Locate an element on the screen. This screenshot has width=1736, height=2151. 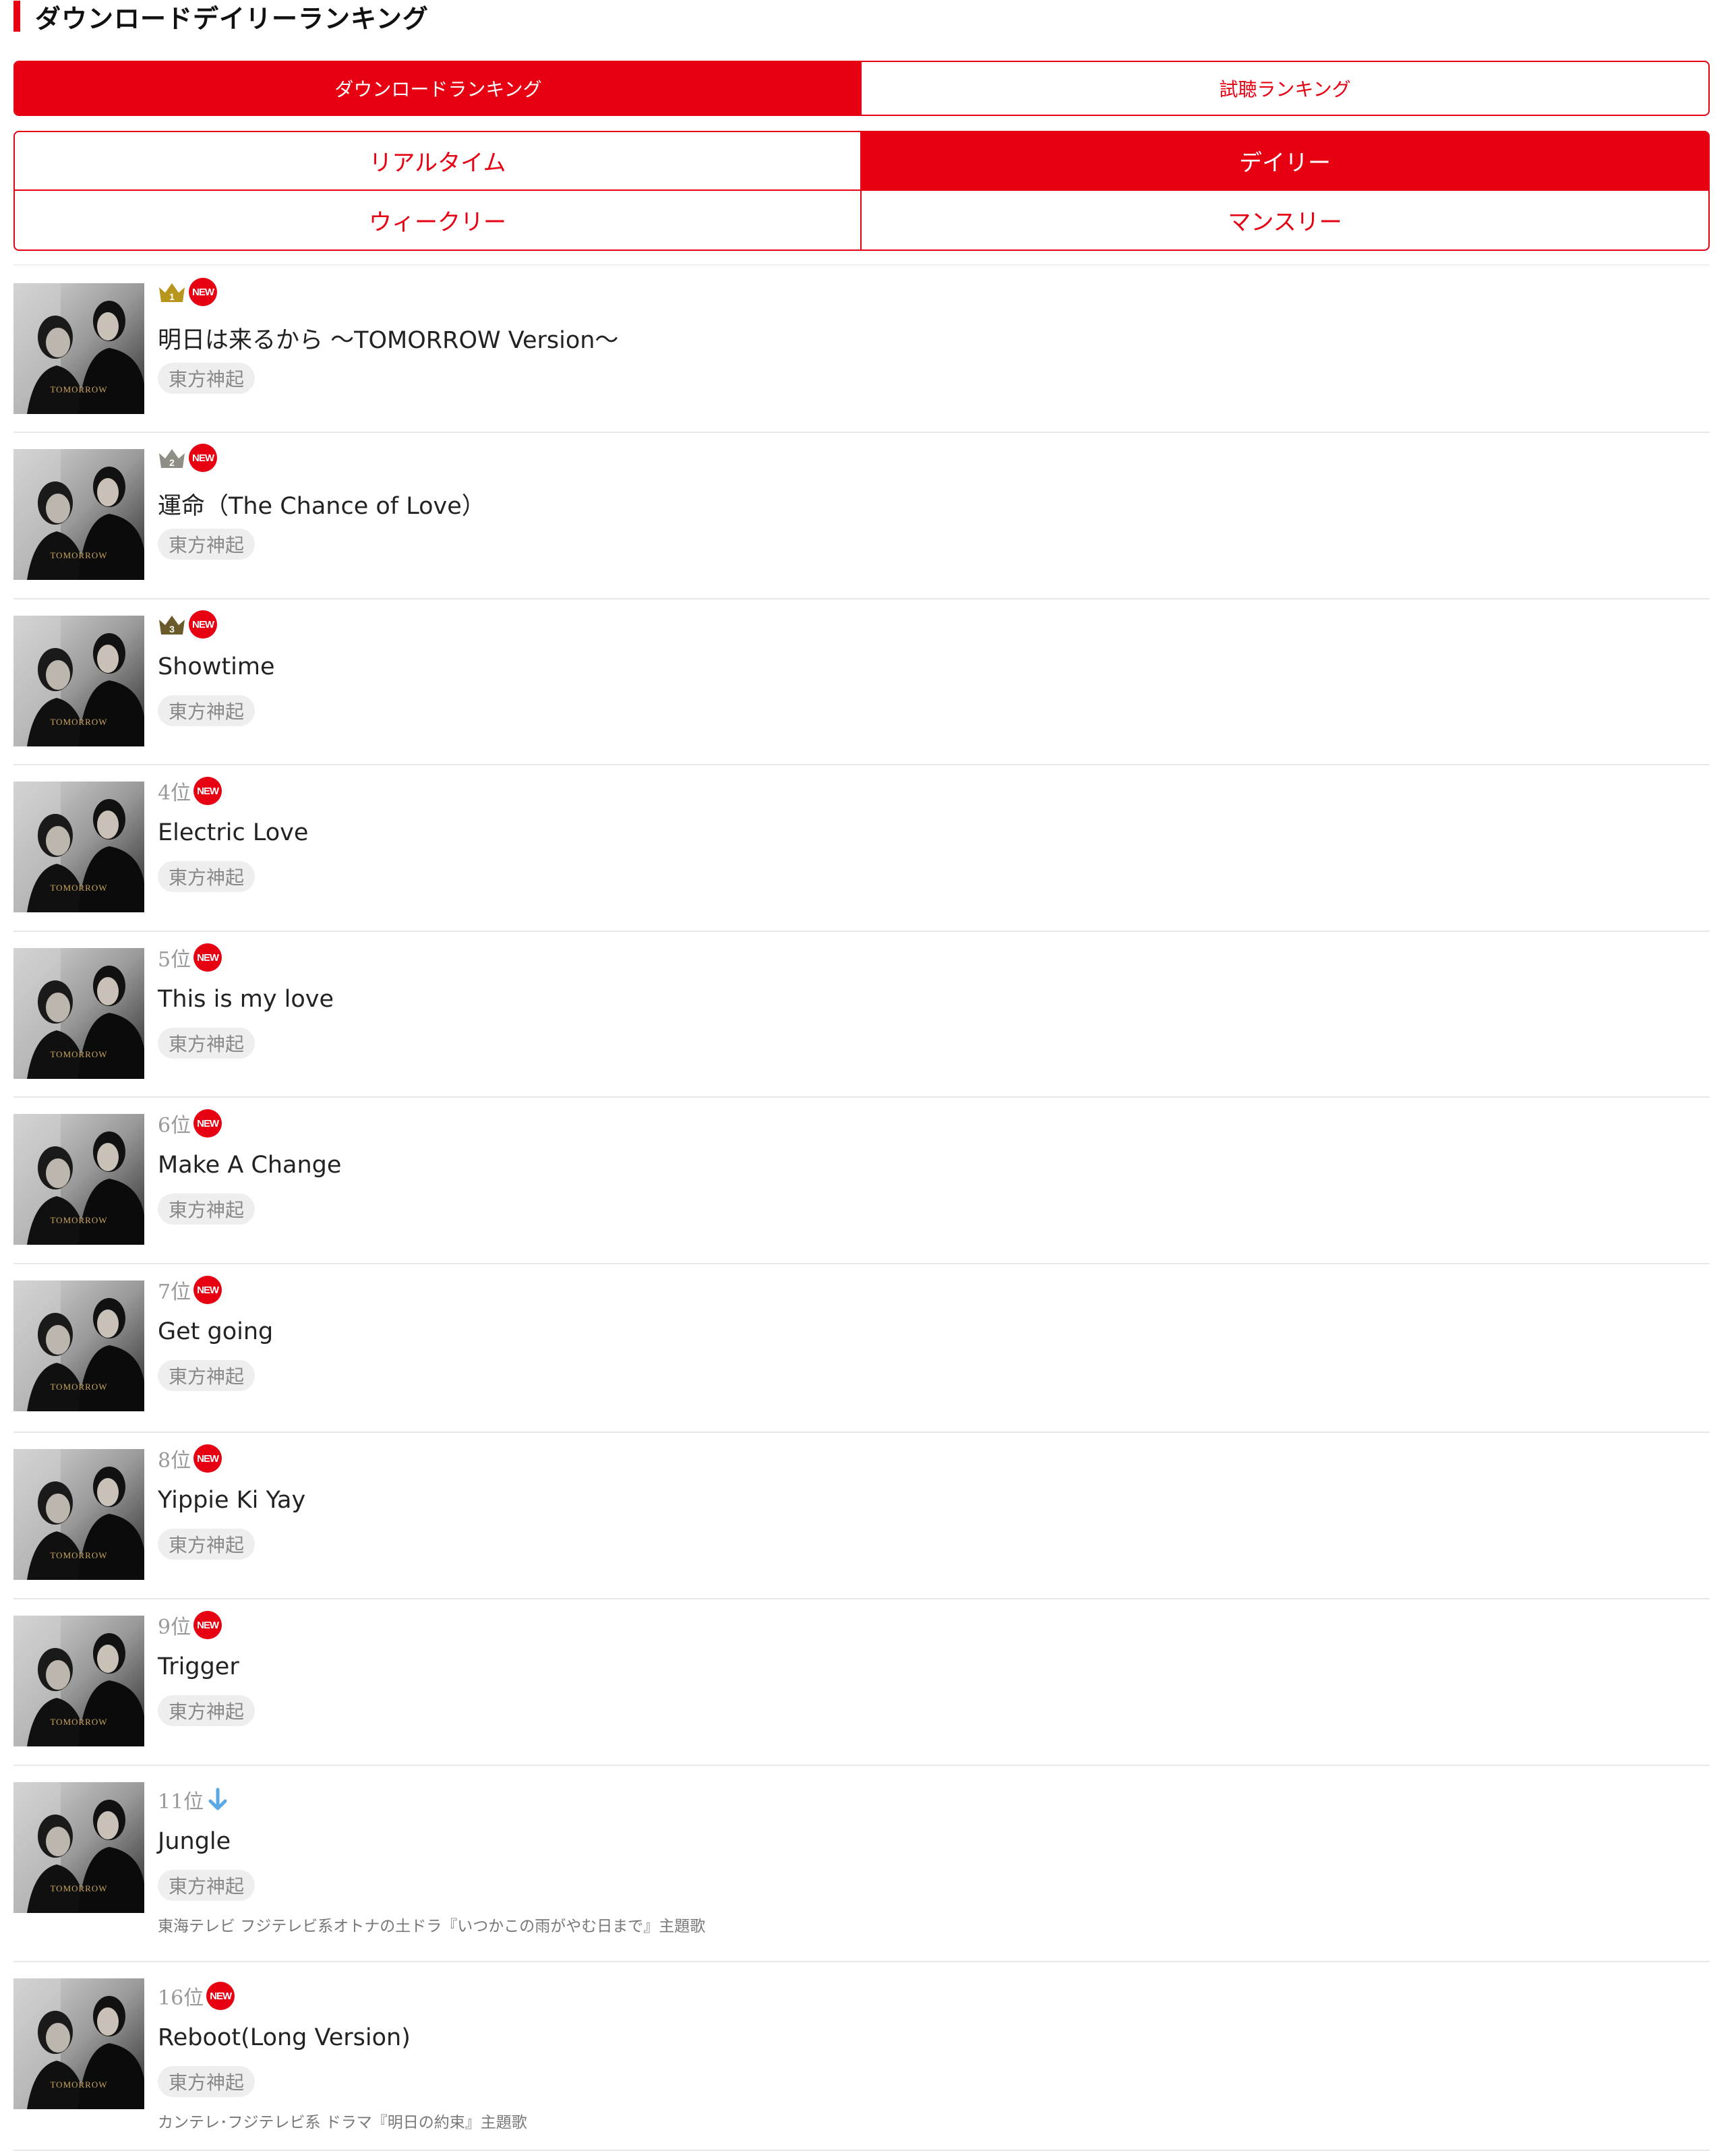
list-item: TOMORROW 6位 NEW Make A Change 東方神起 is located at coordinates (861, 1181).